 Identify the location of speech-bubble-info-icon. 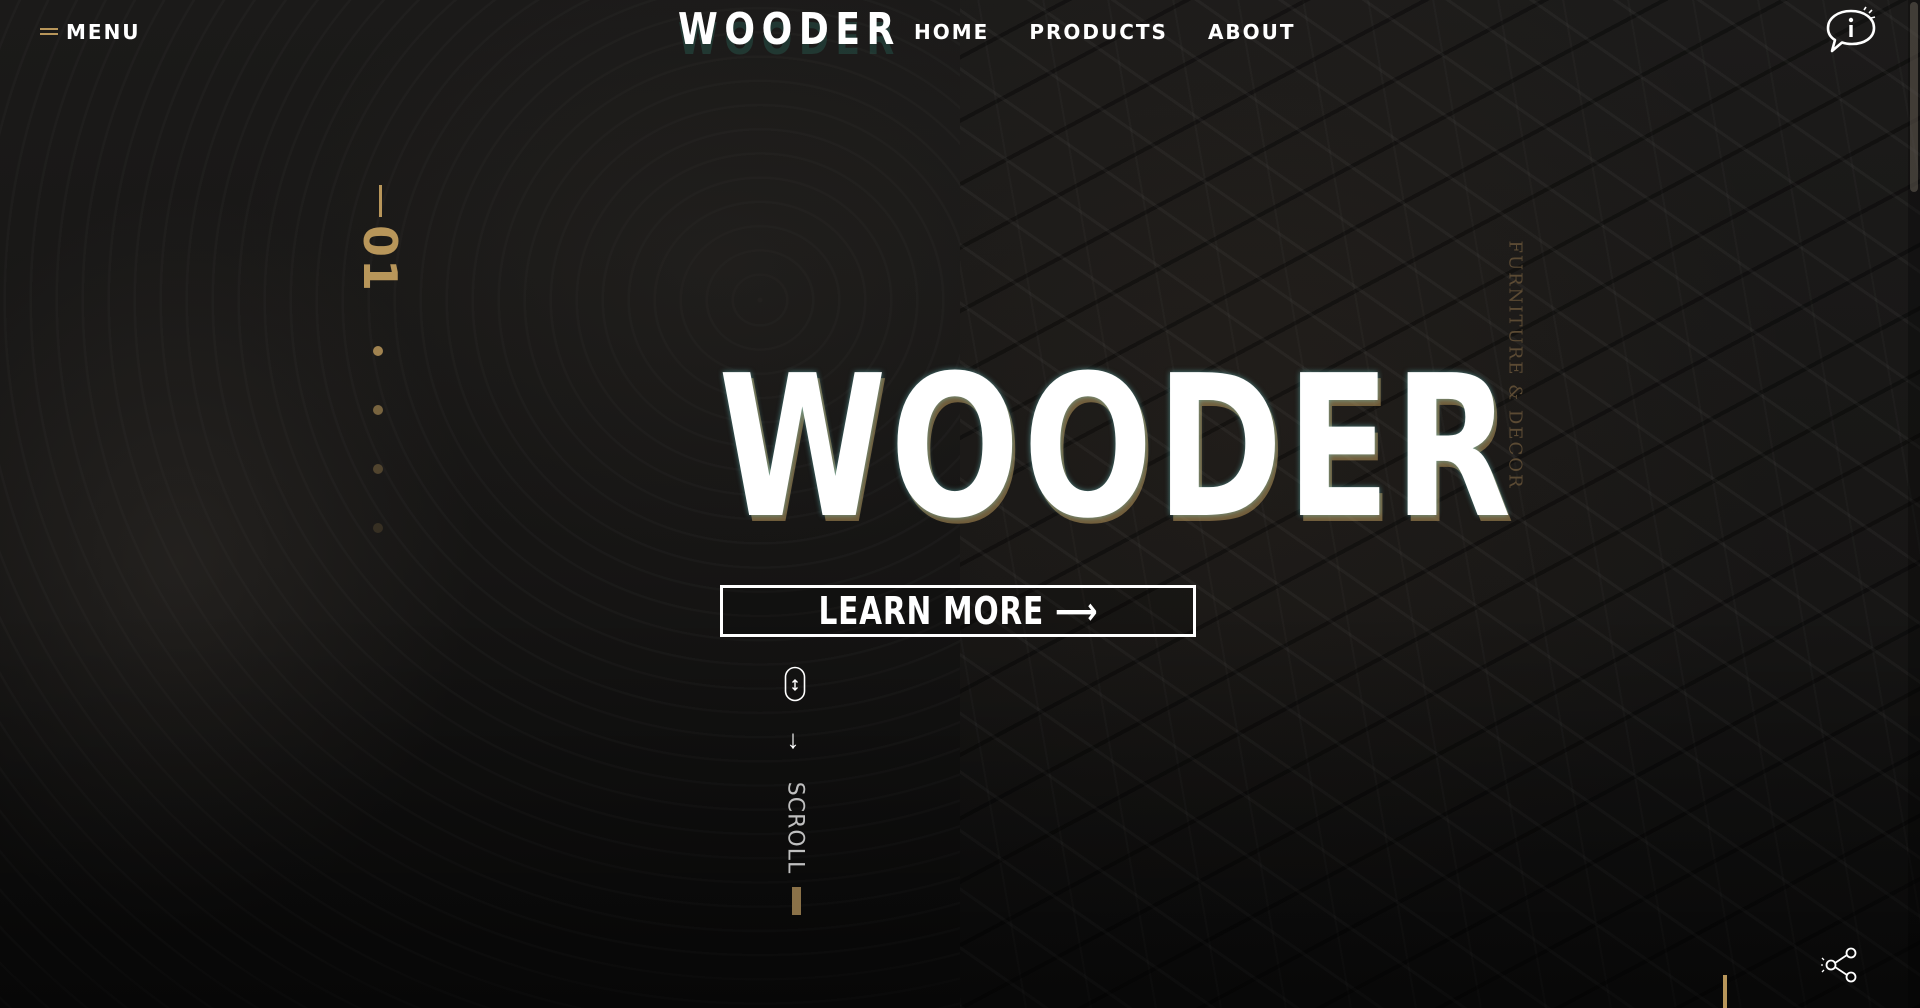
(1851, 29).